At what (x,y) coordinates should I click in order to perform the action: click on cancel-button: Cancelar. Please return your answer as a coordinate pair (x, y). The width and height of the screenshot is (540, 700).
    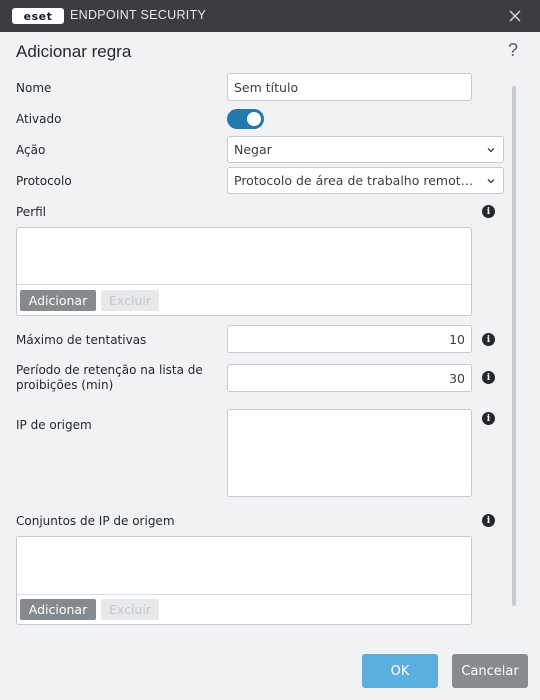
    Looking at the image, I should click on (490, 671).